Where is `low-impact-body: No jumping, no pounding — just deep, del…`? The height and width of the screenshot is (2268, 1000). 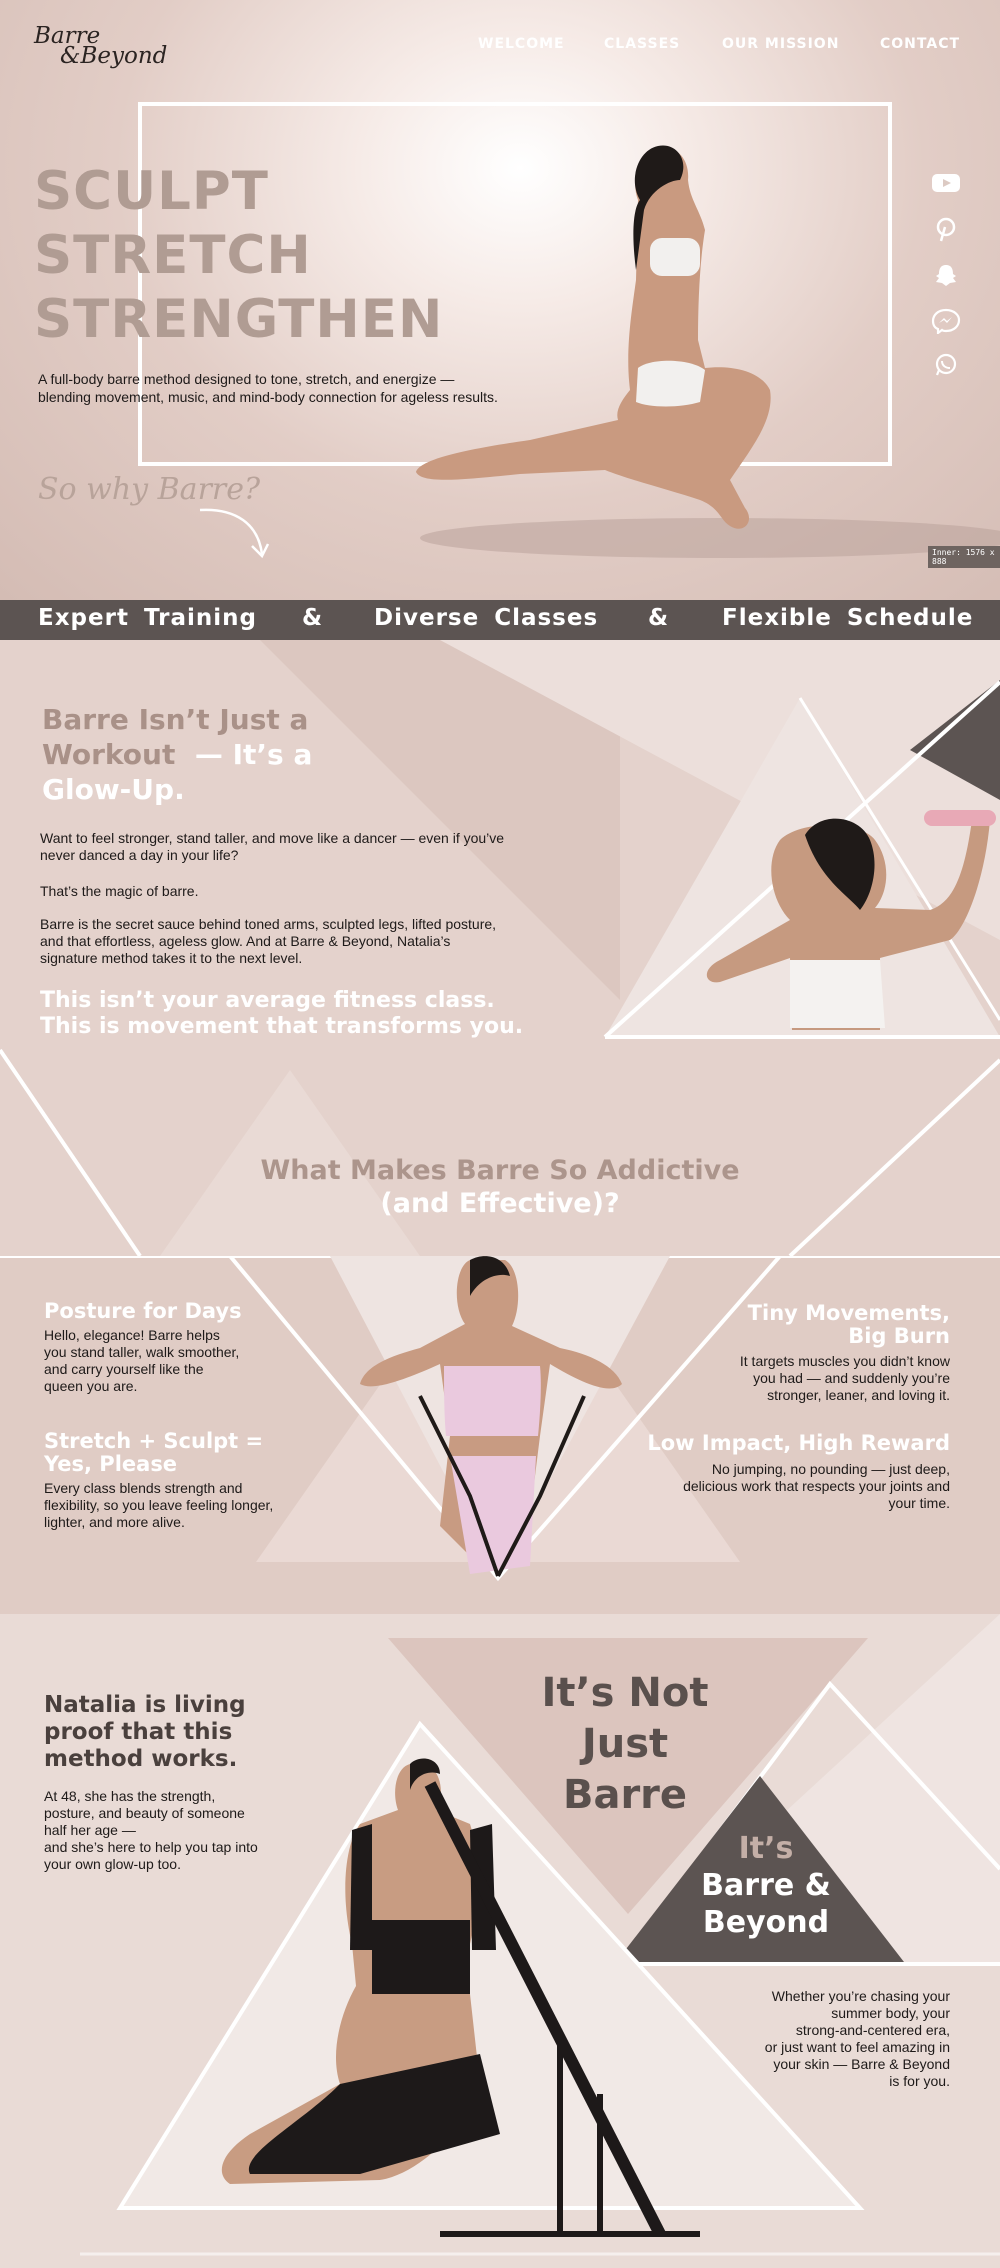 low-impact-body: No jumping, no pounding — just deep, del… is located at coordinates (775, 1486).